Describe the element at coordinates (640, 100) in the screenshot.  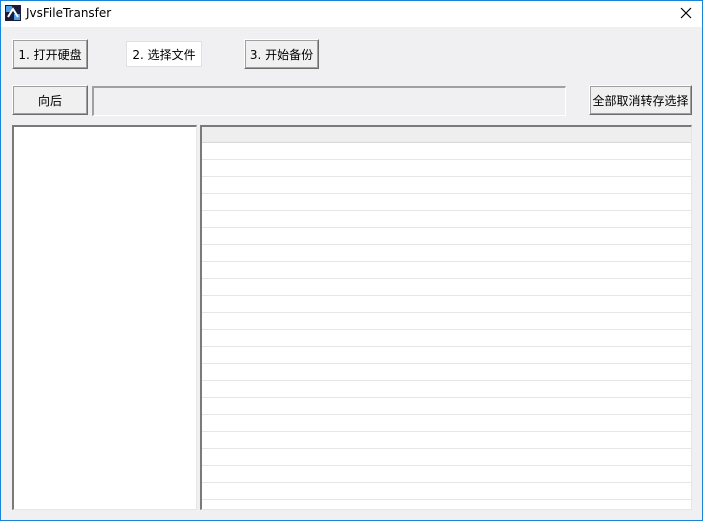
I see `cancel-all-selection-button: 全部取消转存选择` at that location.